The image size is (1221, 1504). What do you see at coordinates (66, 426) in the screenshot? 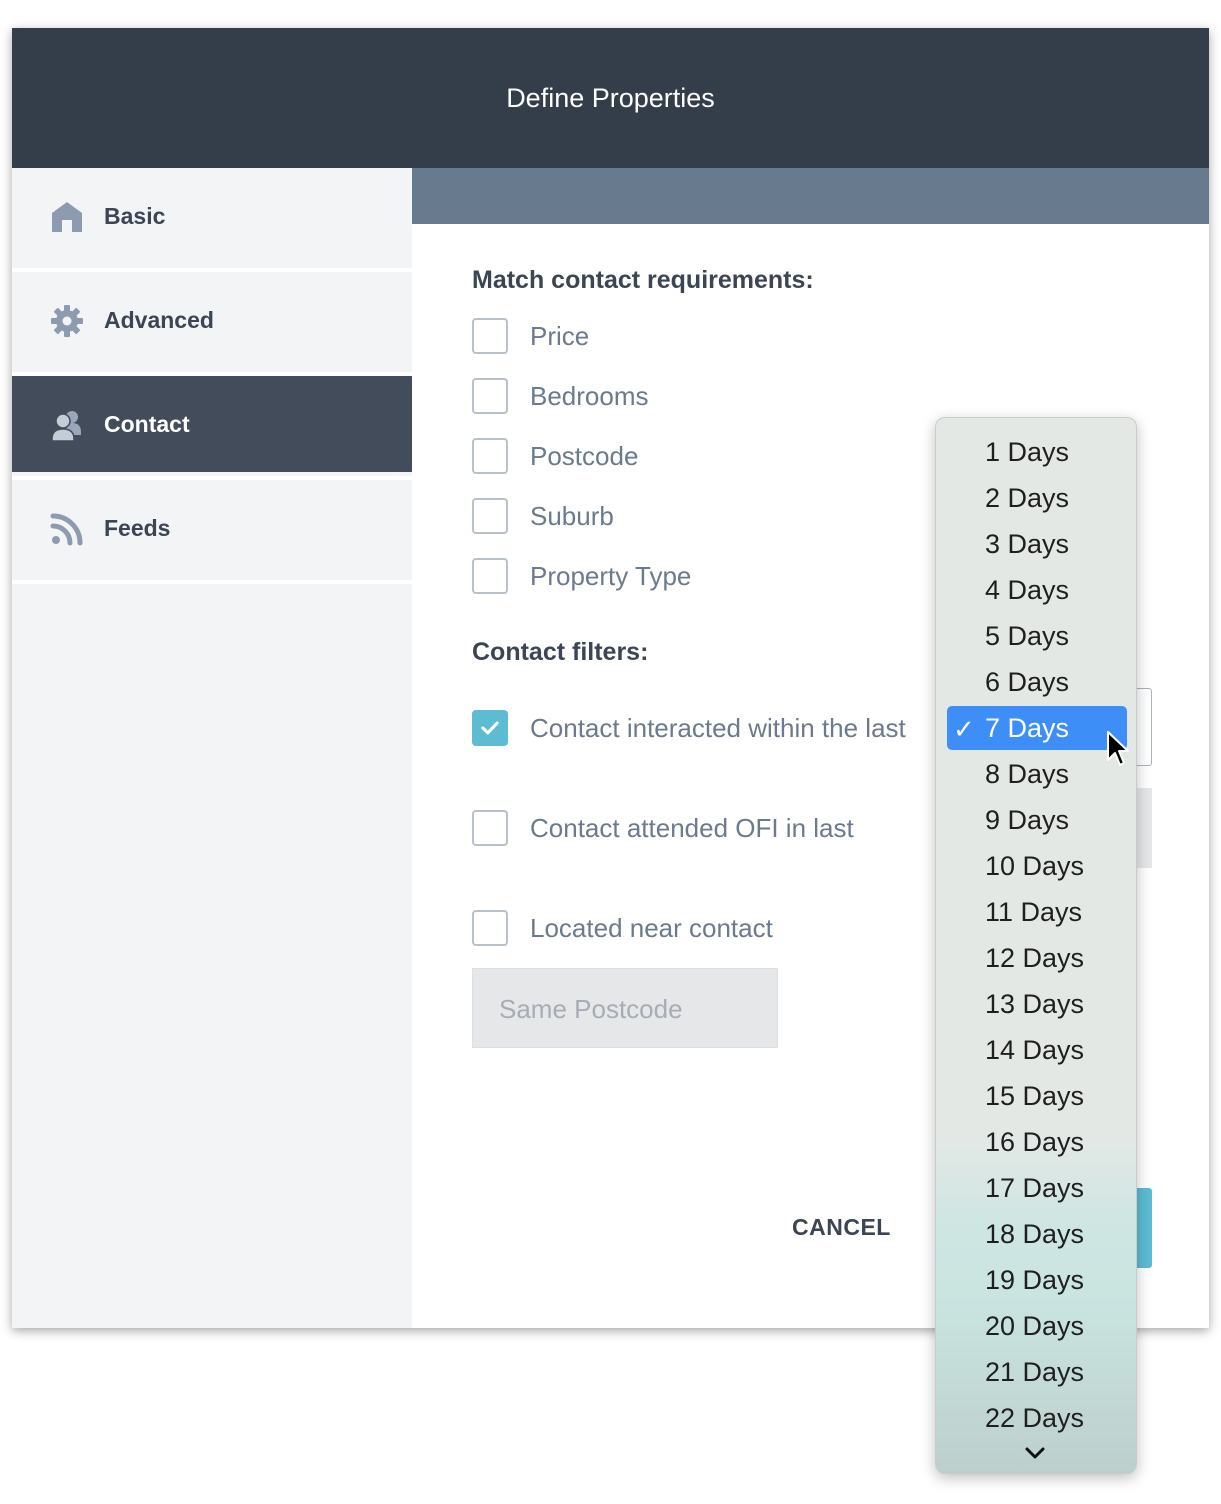
I see `contacts-icon` at bounding box center [66, 426].